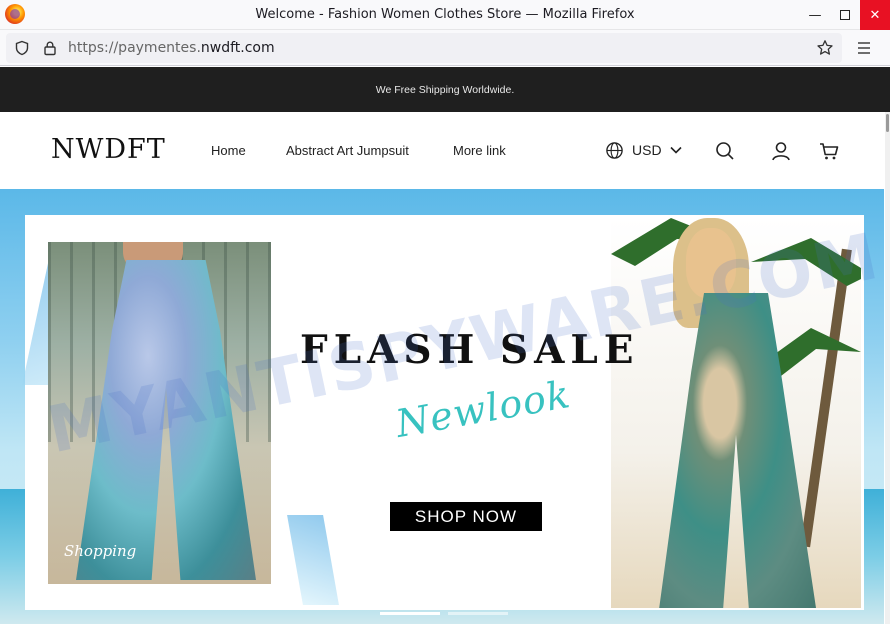 The image size is (890, 624). Describe the element at coordinates (237, 48) in the screenshot. I see `url-domain: nwdft.com` at that location.